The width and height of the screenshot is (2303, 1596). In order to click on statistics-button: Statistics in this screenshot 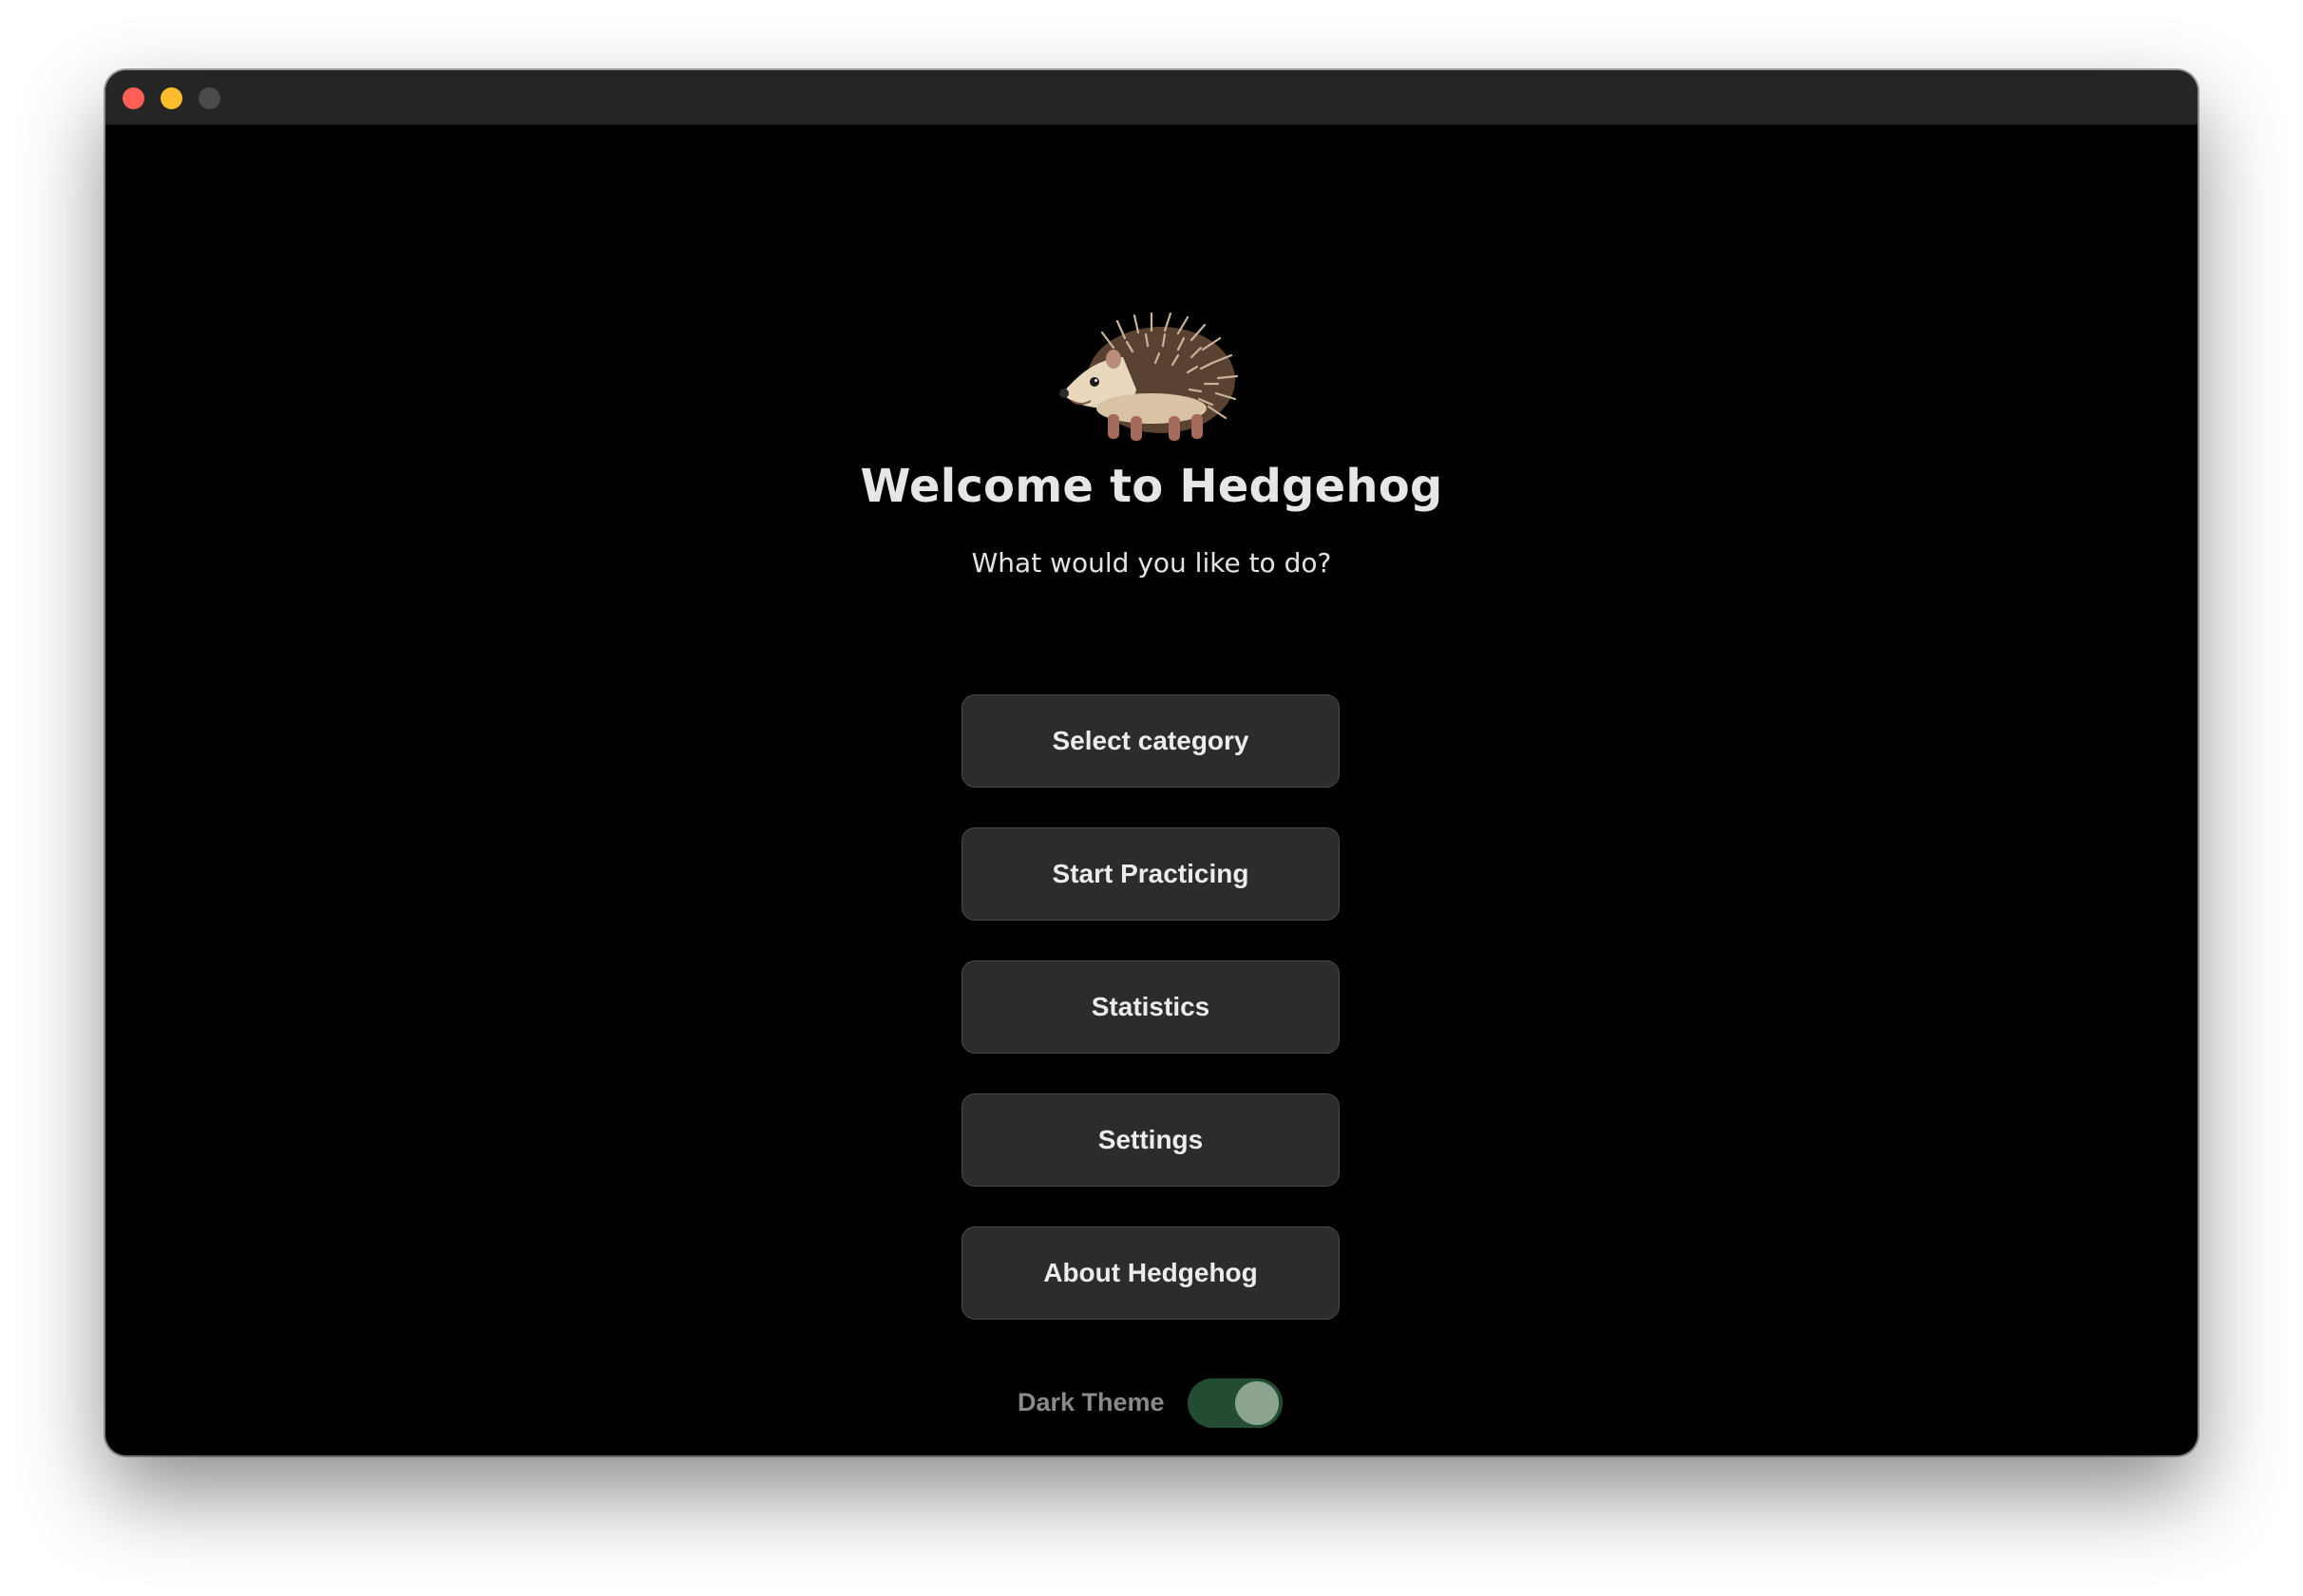, I will do `click(1150, 1007)`.